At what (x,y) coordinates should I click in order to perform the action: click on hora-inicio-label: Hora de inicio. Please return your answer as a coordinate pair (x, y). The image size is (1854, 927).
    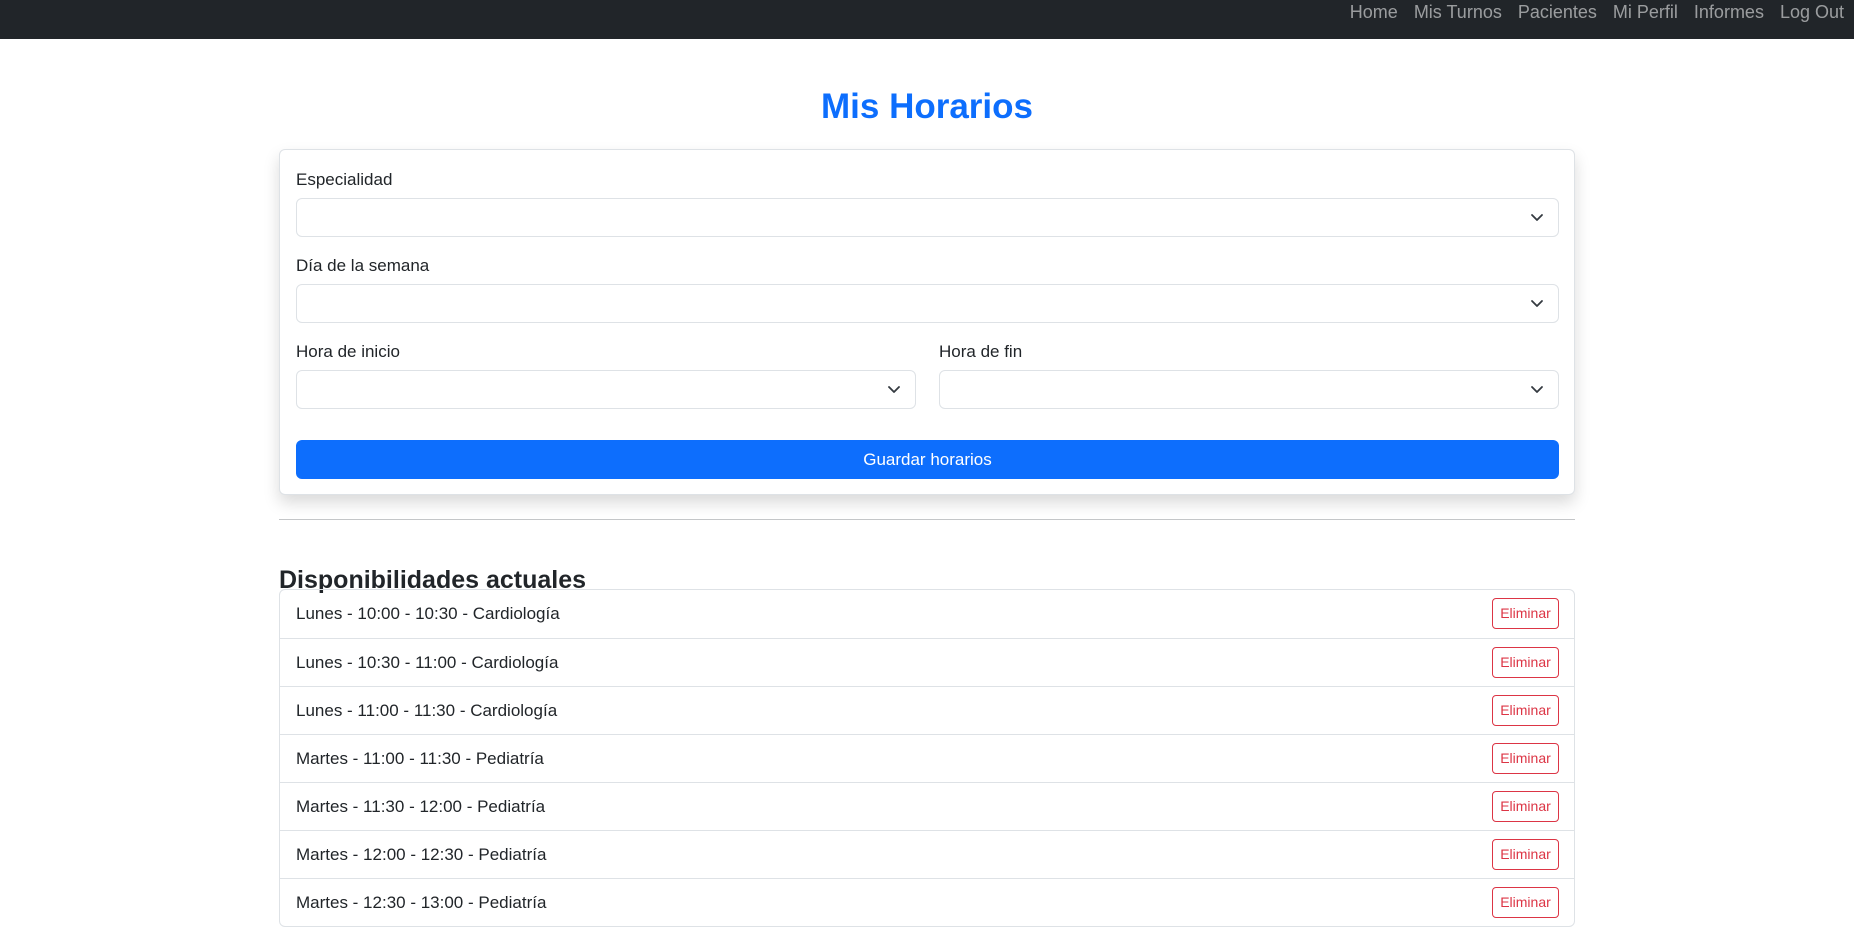
    Looking at the image, I should click on (348, 351).